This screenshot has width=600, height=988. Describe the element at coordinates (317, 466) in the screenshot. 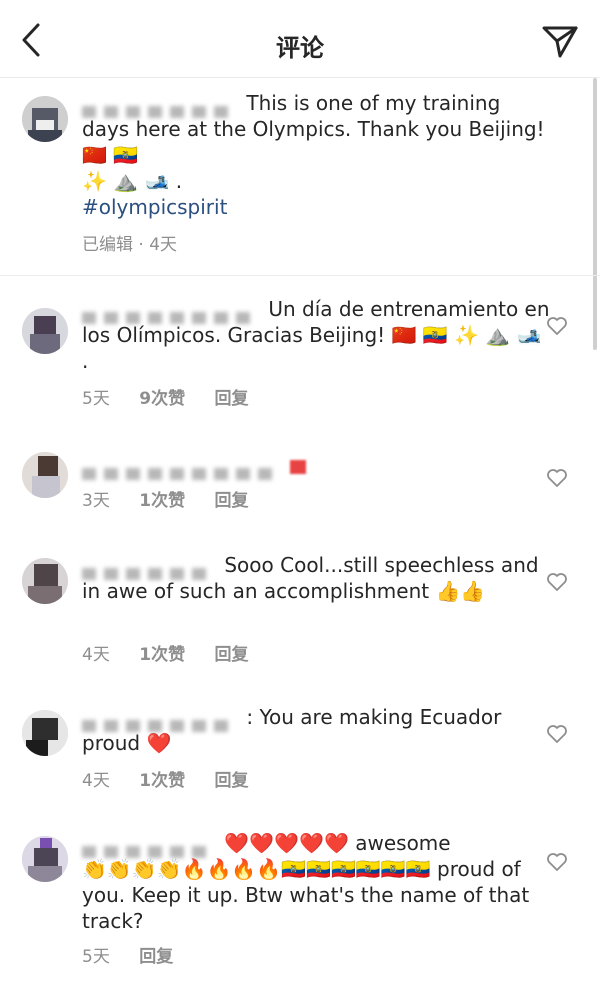

I see `comment-text` at that location.